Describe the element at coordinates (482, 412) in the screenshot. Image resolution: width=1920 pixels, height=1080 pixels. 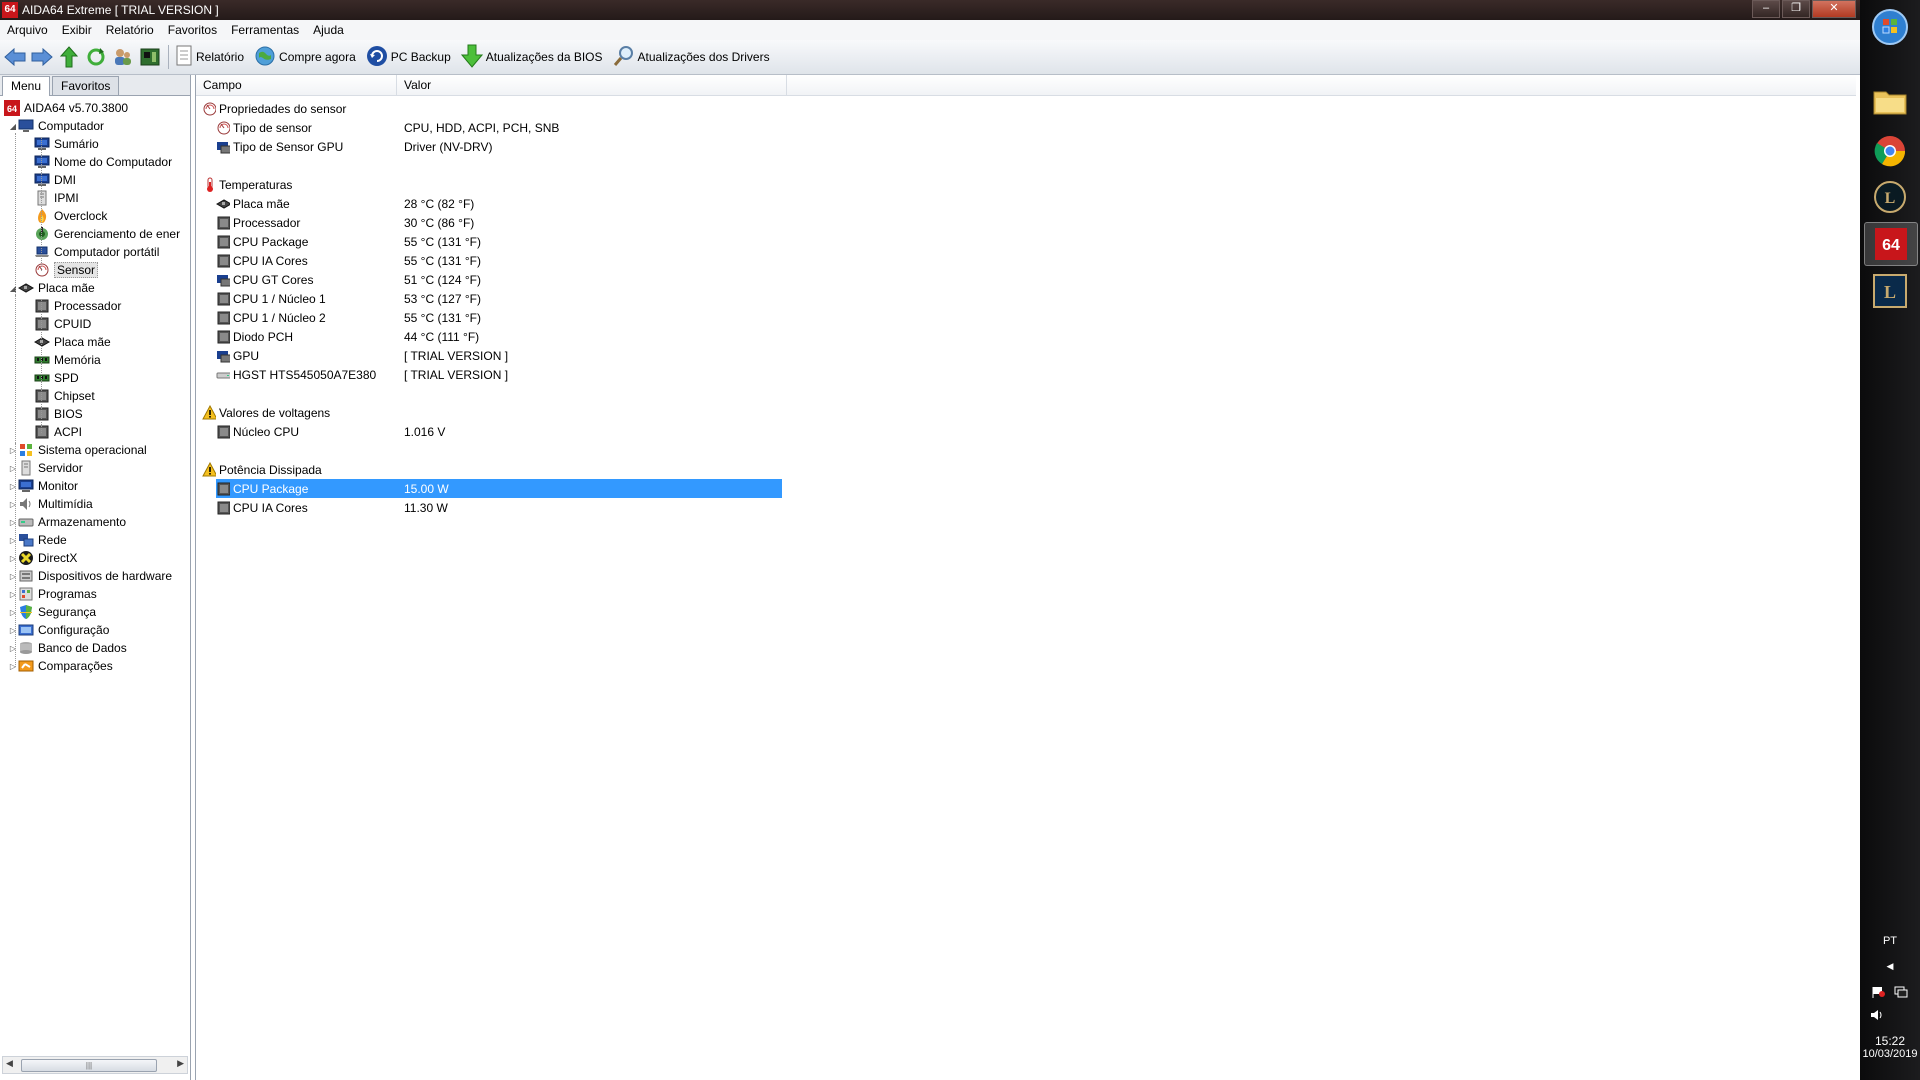
I see `group-header: Valores de voltagens` at that location.